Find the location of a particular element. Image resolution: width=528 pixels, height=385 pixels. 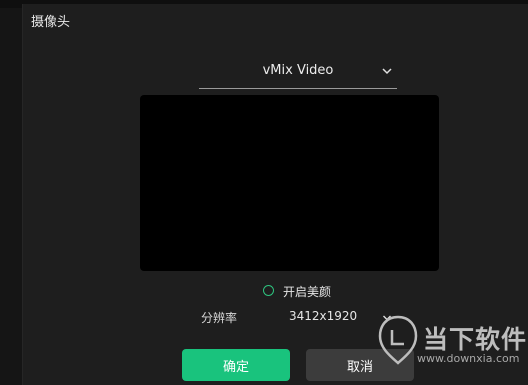

confirm-button: 确定 is located at coordinates (236, 365).